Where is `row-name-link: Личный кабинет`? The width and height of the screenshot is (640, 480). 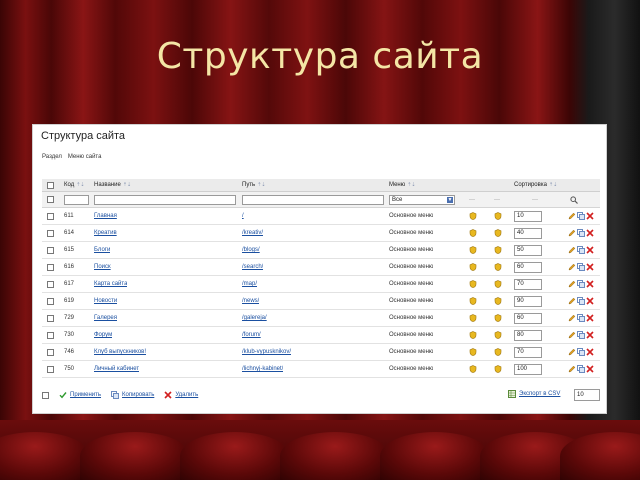
row-name-link: Личный кабинет is located at coordinates (116, 369).